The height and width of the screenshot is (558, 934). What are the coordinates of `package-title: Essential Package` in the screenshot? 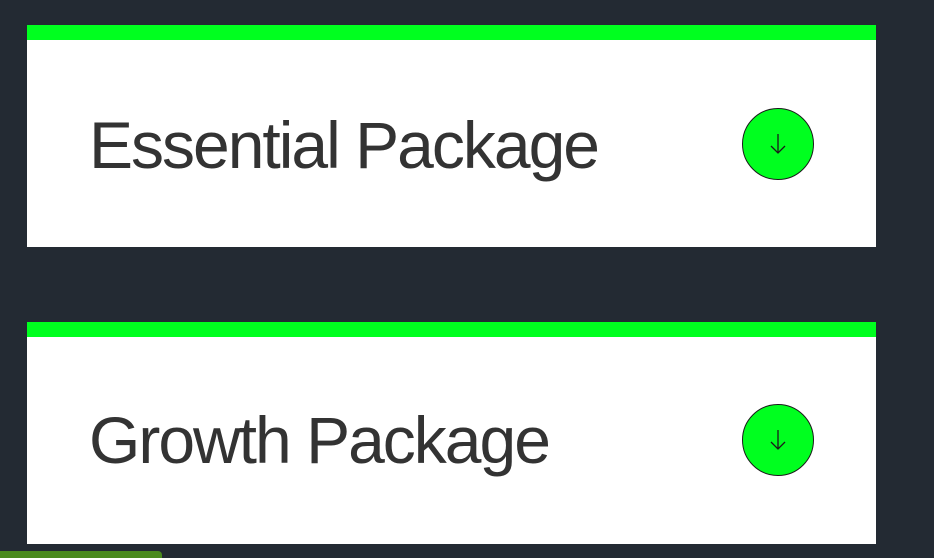 It's located at (344, 145).